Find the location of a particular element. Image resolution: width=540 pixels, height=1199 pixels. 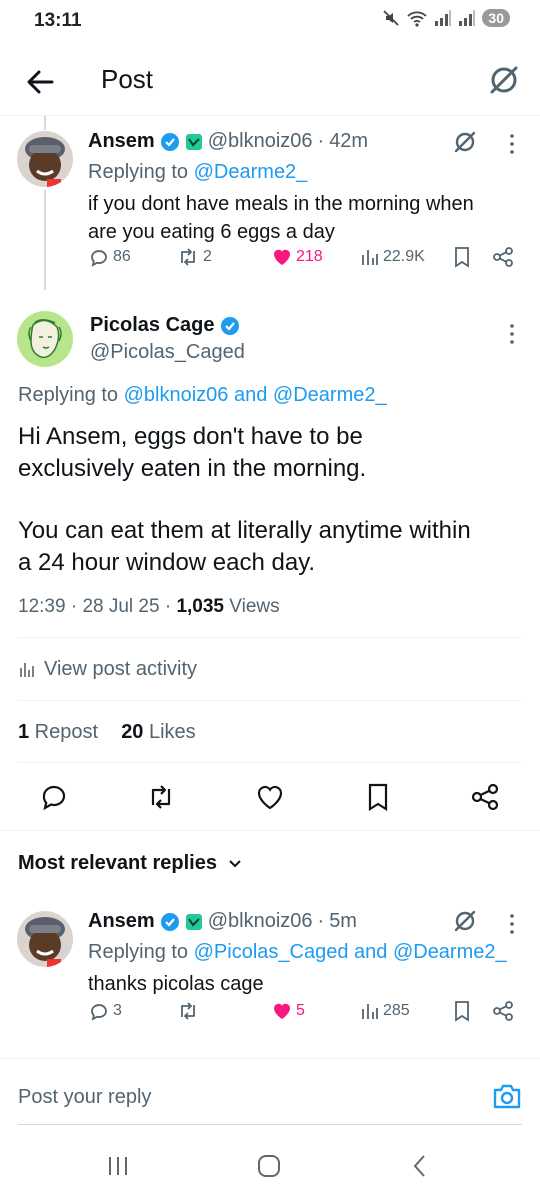

signal-icon is located at coordinates (443, 18).